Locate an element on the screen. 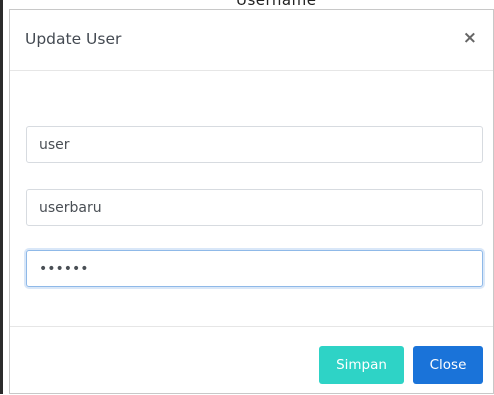 The width and height of the screenshot is (494, 395). close-button: Close is located at coordinates (448, 365).